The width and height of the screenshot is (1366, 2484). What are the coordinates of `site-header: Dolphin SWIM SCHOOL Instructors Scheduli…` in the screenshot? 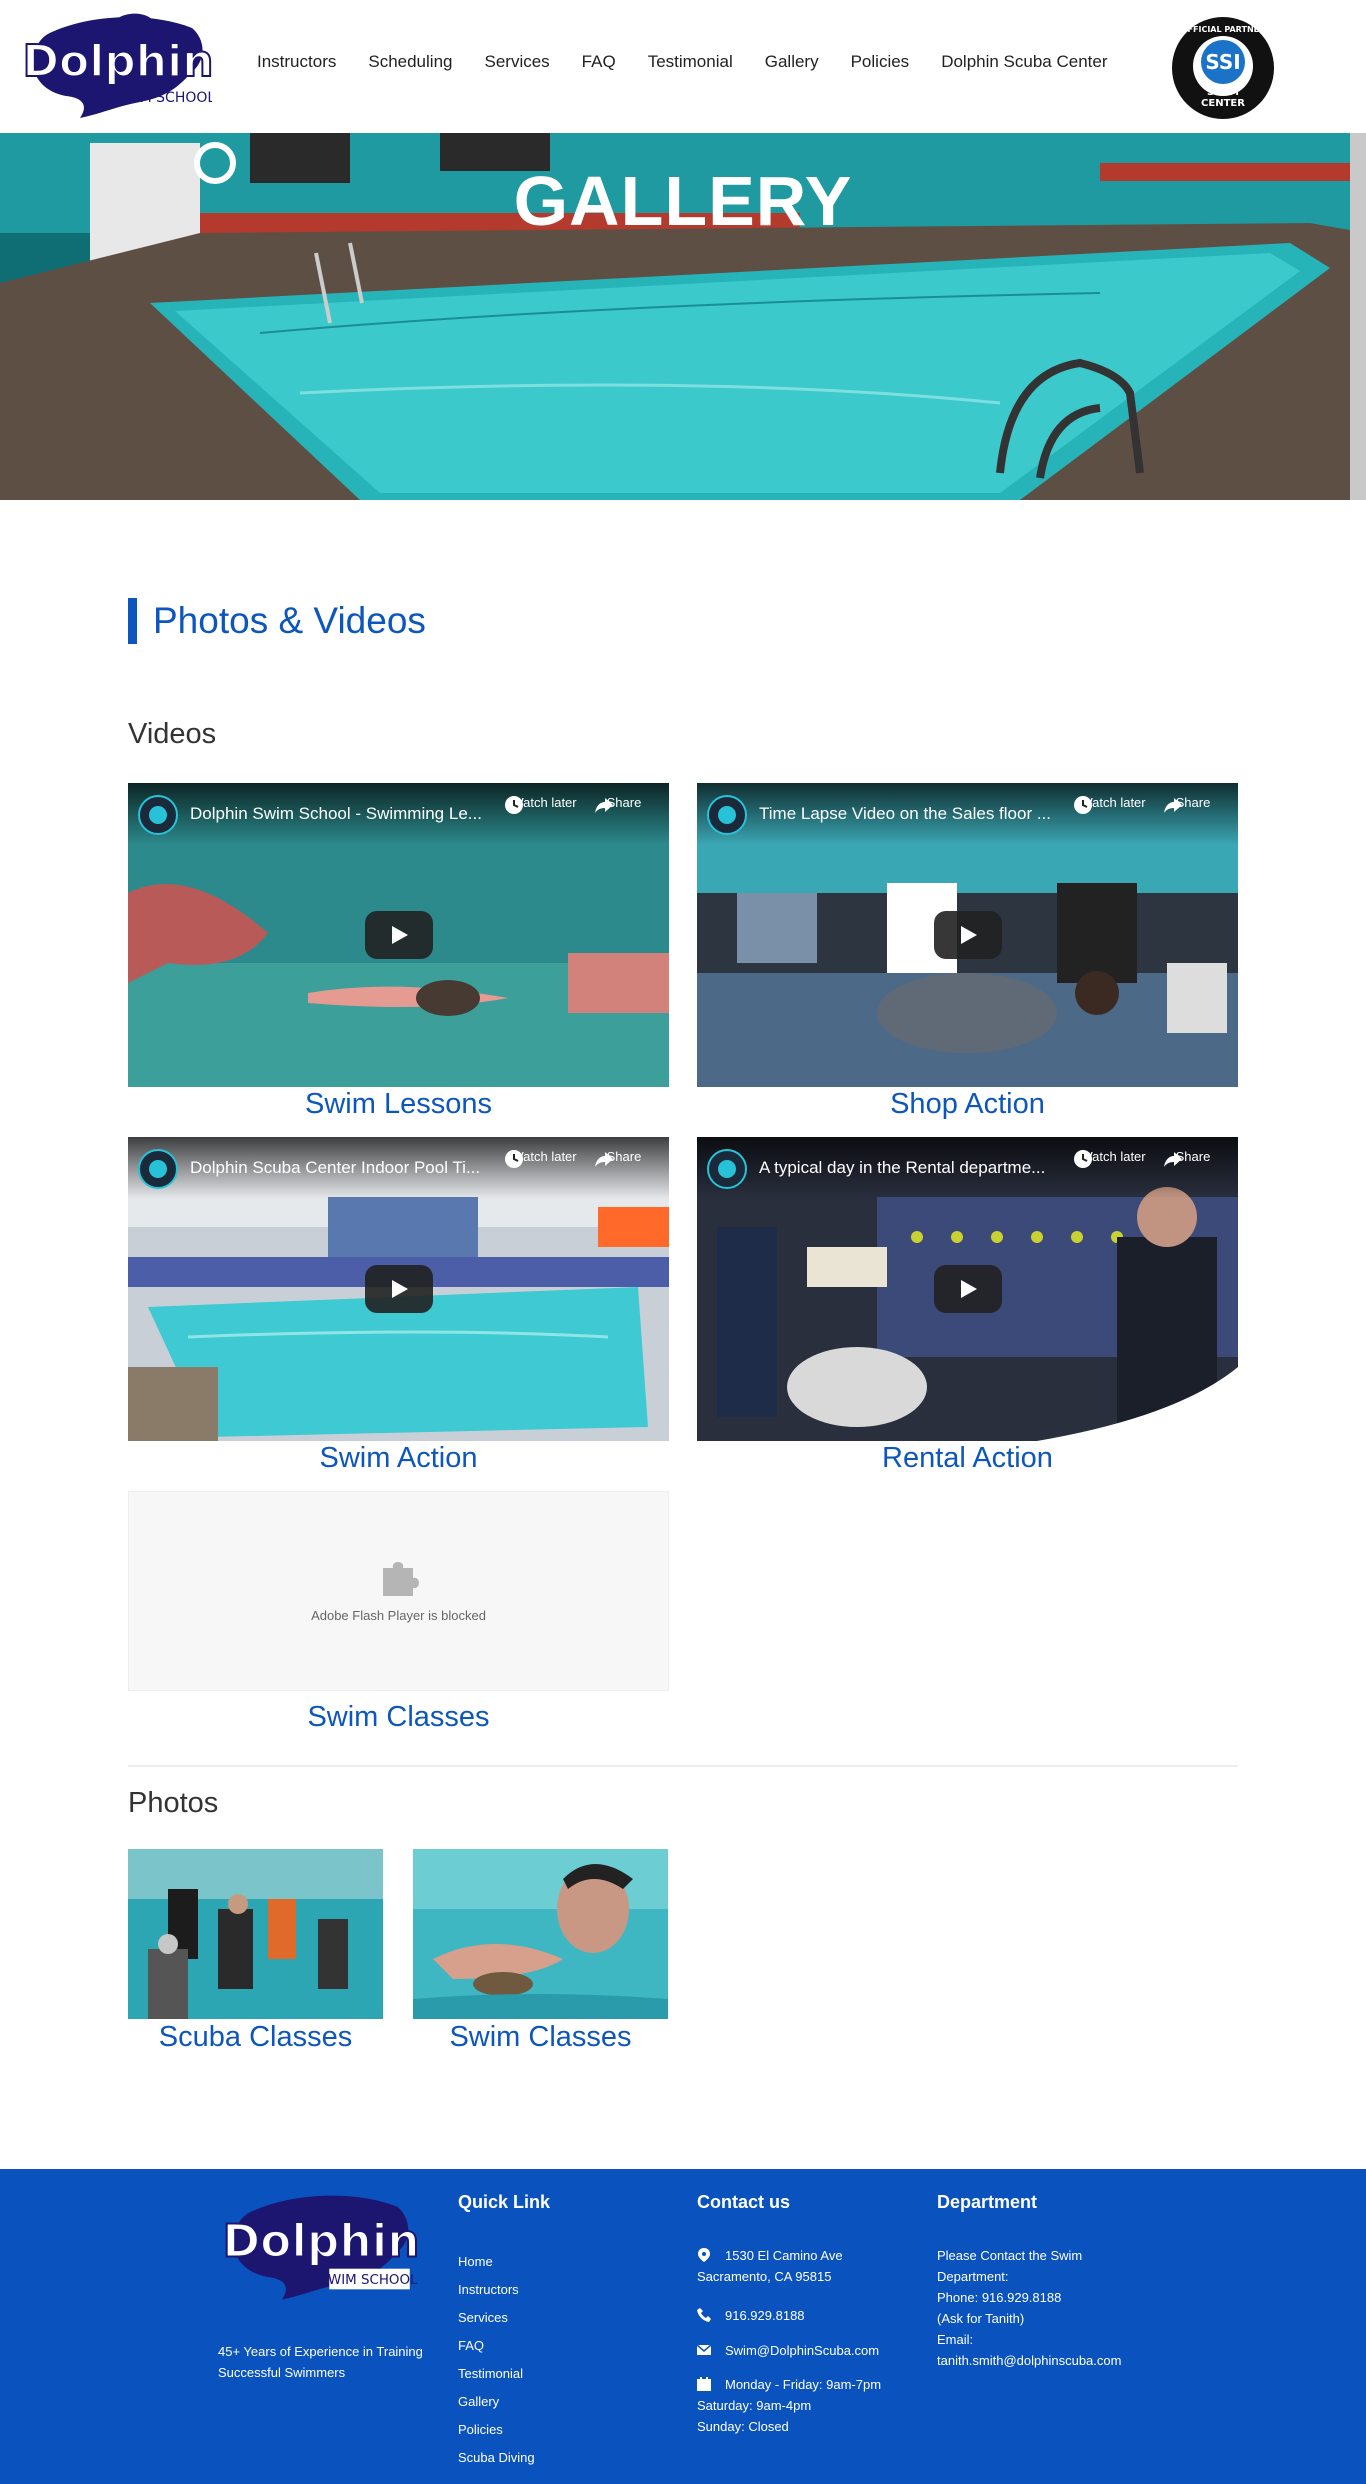 It's located at (683, 66).